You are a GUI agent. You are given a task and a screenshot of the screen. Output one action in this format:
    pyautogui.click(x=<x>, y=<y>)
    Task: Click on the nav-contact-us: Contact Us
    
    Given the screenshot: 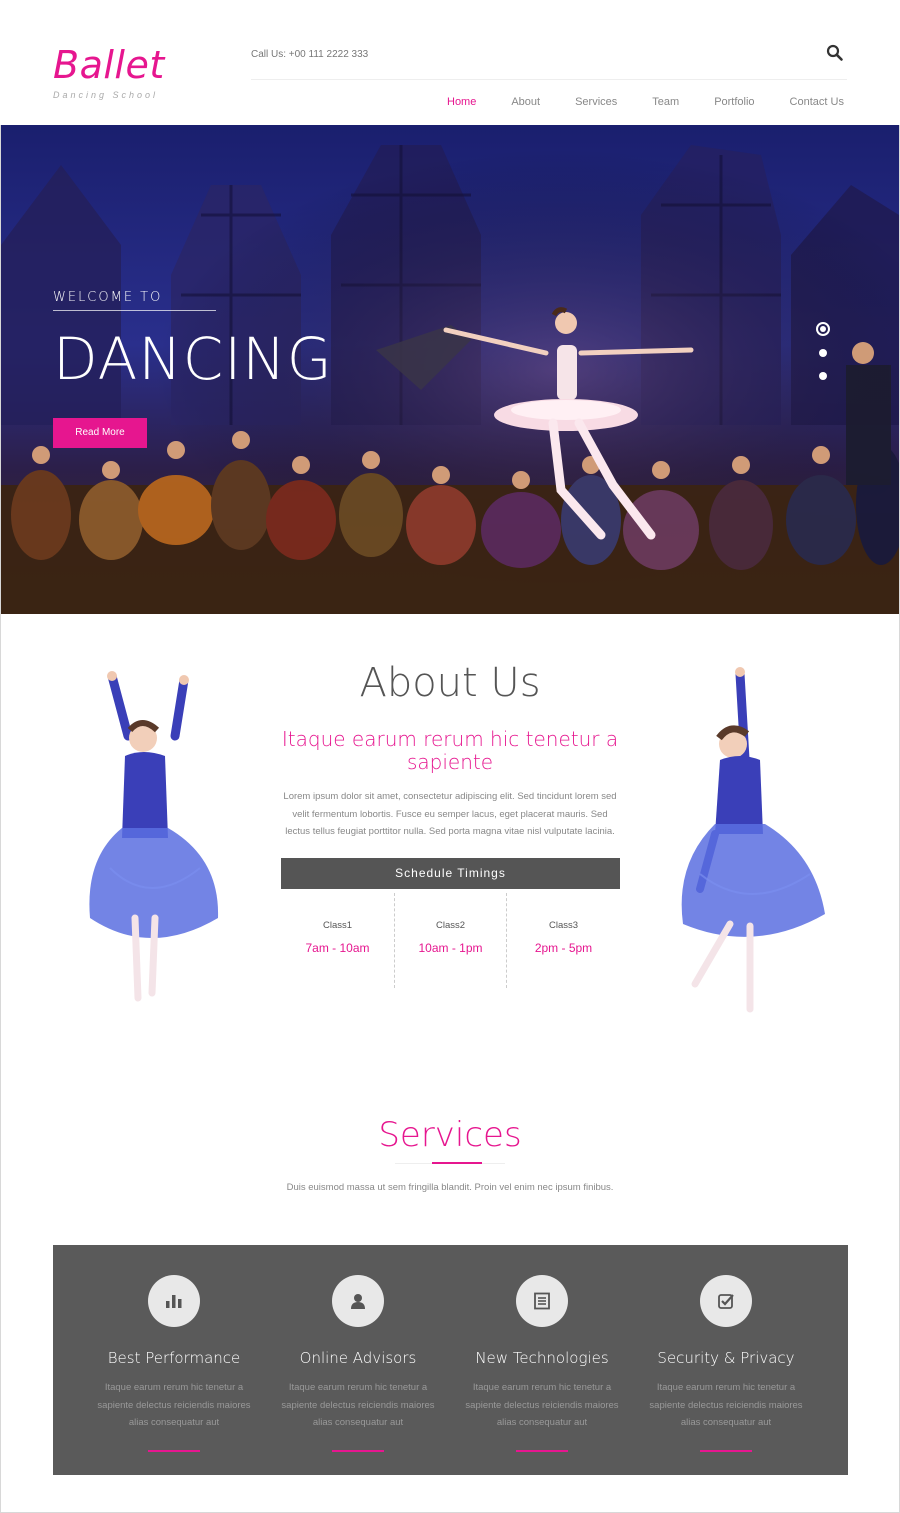 What is the action you would take?
    pyautogui.click(x=817, y=102)
    